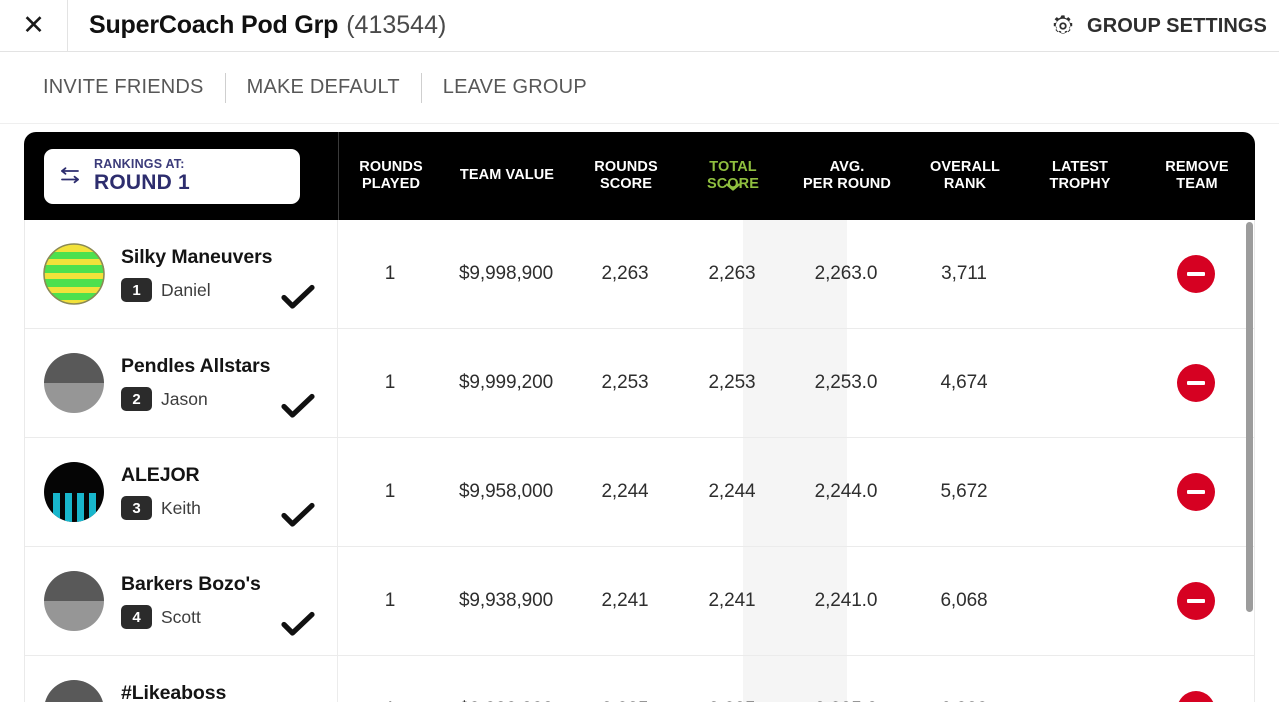 The image size is (1279, 721). What do you see at coordinates (181, 507) in the screenshot?
I see `owner-name: Keith` at bounding box center [181, 507].